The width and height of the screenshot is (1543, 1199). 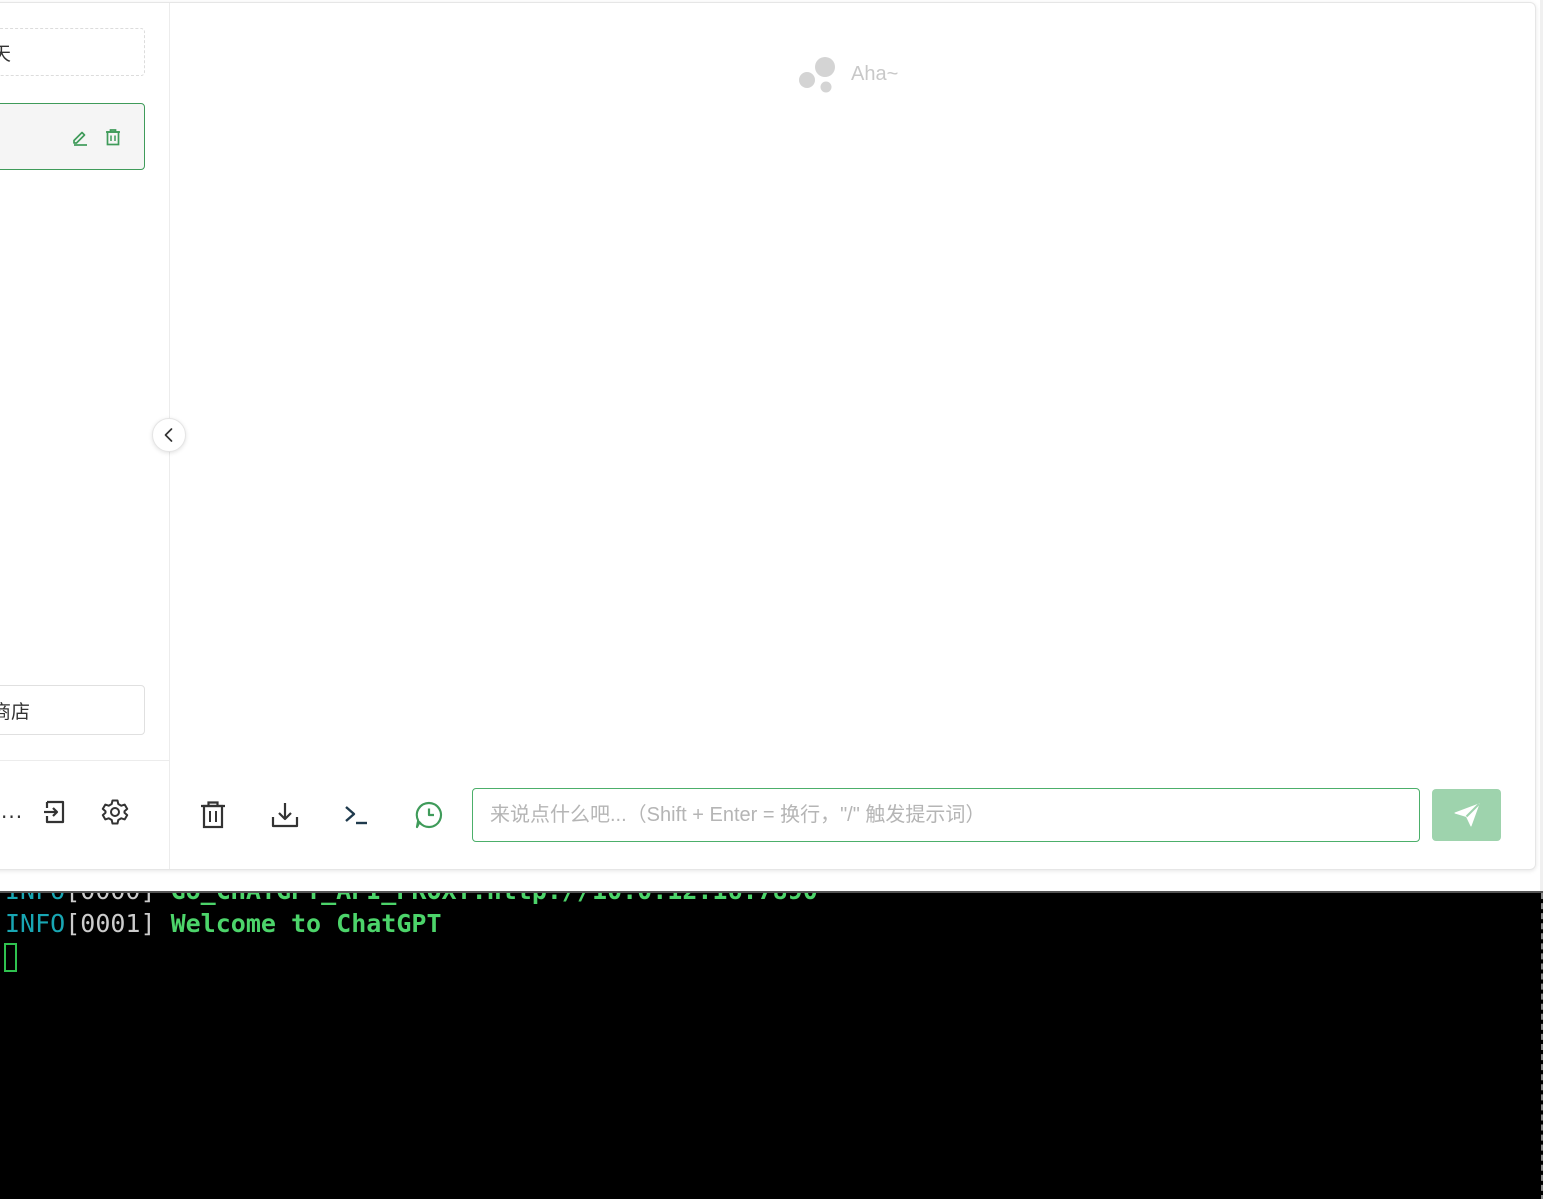 I want to click on send-icon, so click(x=1467, y=815).